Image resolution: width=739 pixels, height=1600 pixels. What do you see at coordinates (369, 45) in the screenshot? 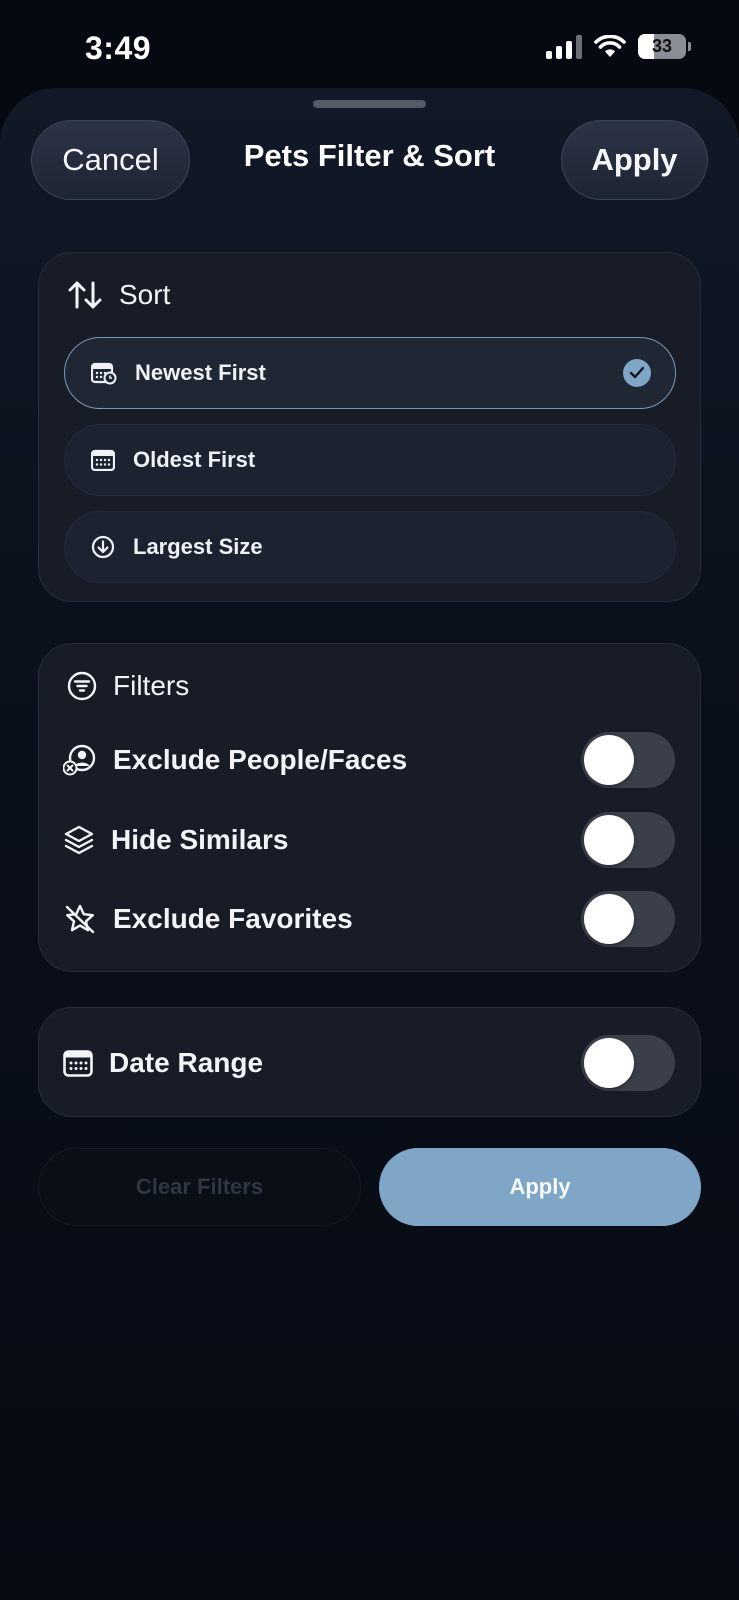
I see `status-bar: 3:49 33` at bounding box center [369, 45].